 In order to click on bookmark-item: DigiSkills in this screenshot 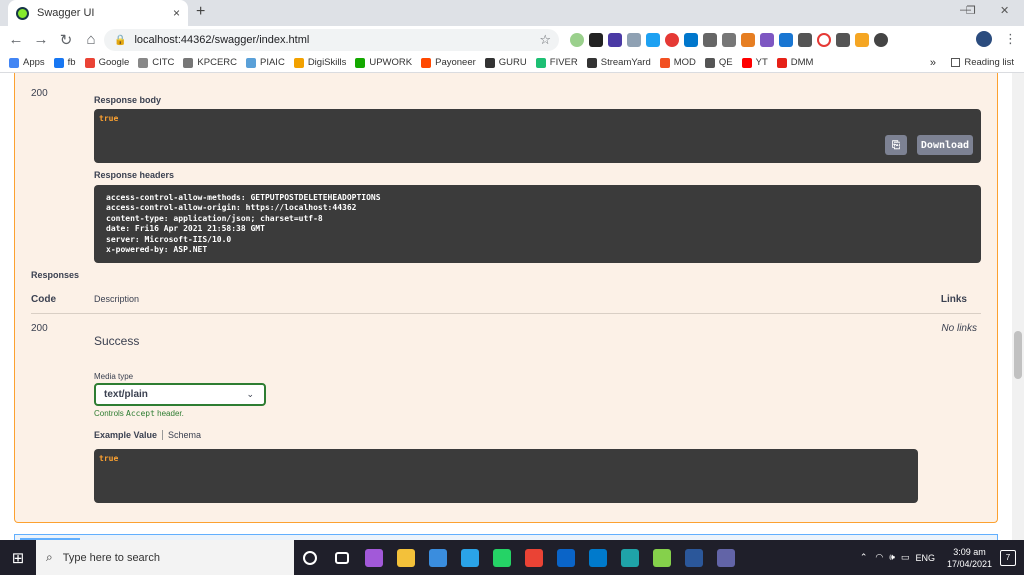, I will do `click(319, 62)`.